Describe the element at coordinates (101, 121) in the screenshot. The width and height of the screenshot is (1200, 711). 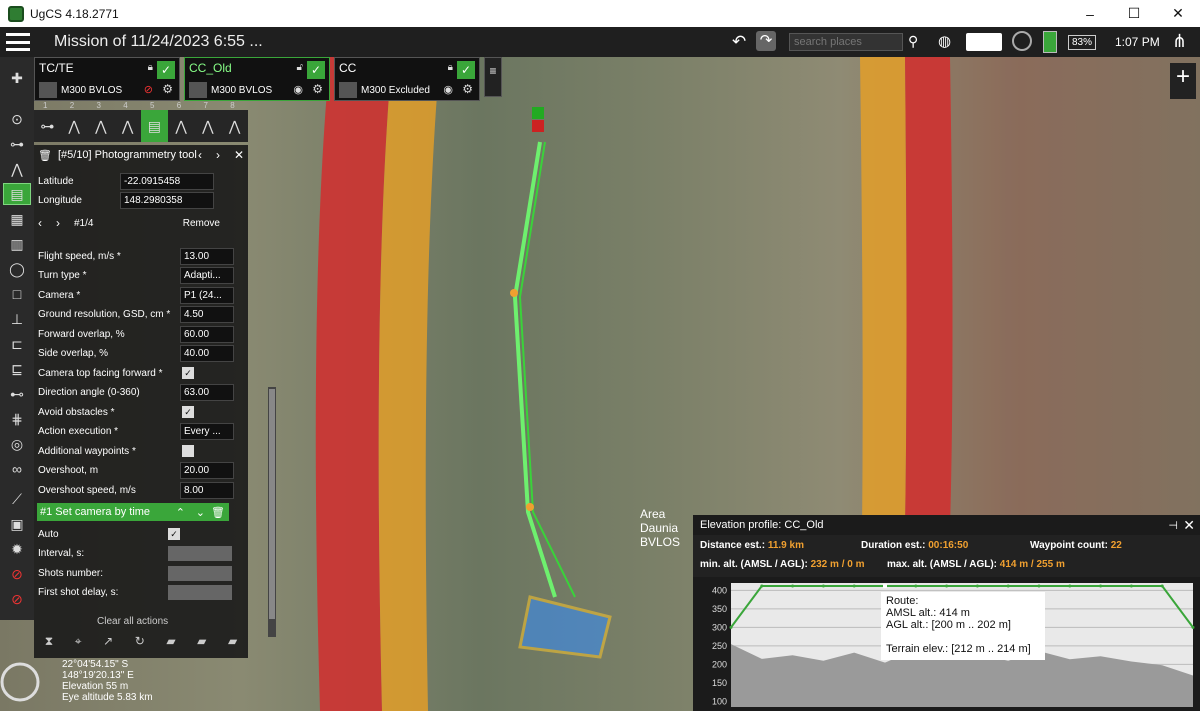
I see `segment-line-icon: 3 ⋀` at that location.